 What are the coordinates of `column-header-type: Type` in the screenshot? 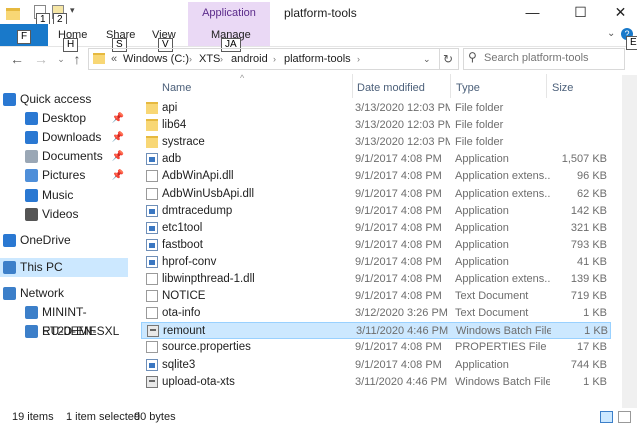 It's located at (468, 88).